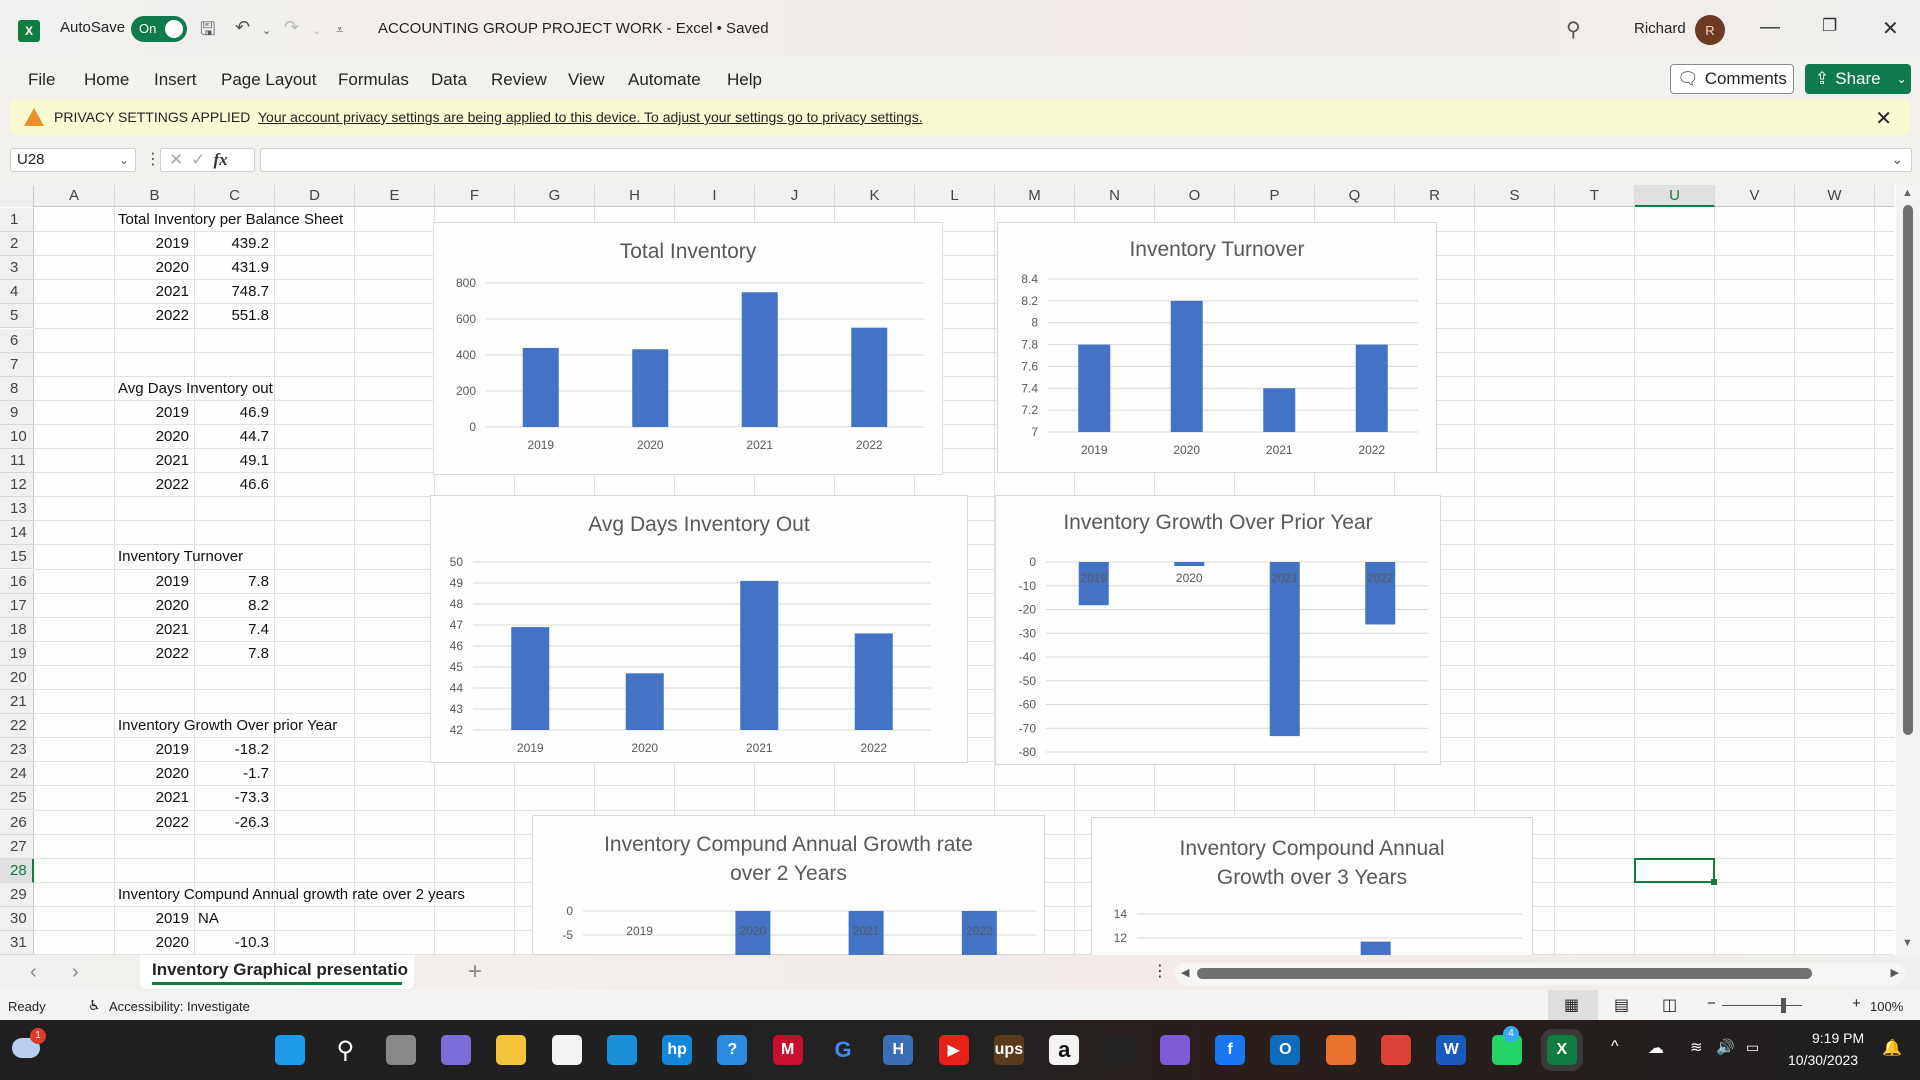  What do you see at coordinates (17, 509) in the screenshot?
I see `row-header-13: 13` at bounding box center [17, 509].